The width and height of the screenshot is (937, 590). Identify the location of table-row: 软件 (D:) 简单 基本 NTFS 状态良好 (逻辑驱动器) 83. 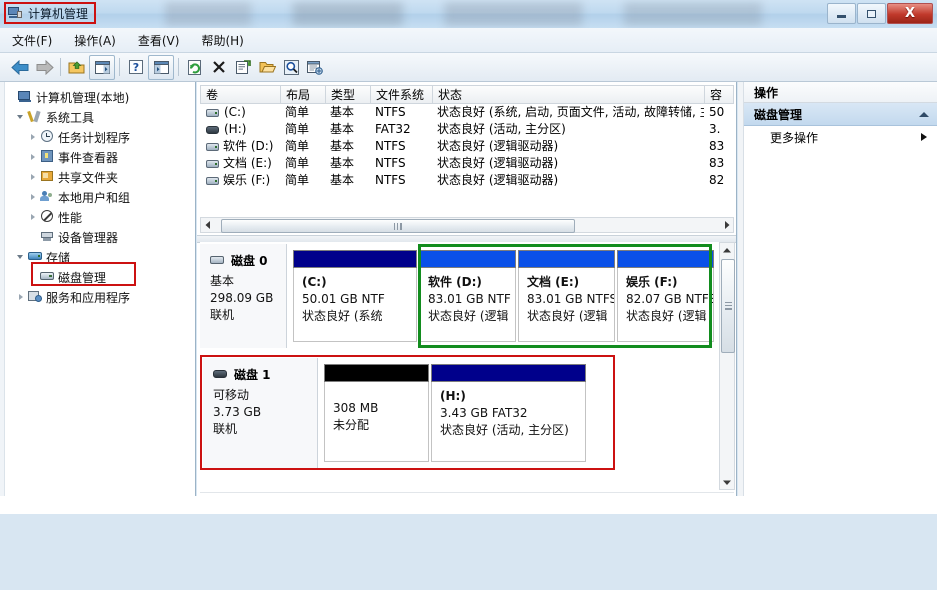
(467, 146).